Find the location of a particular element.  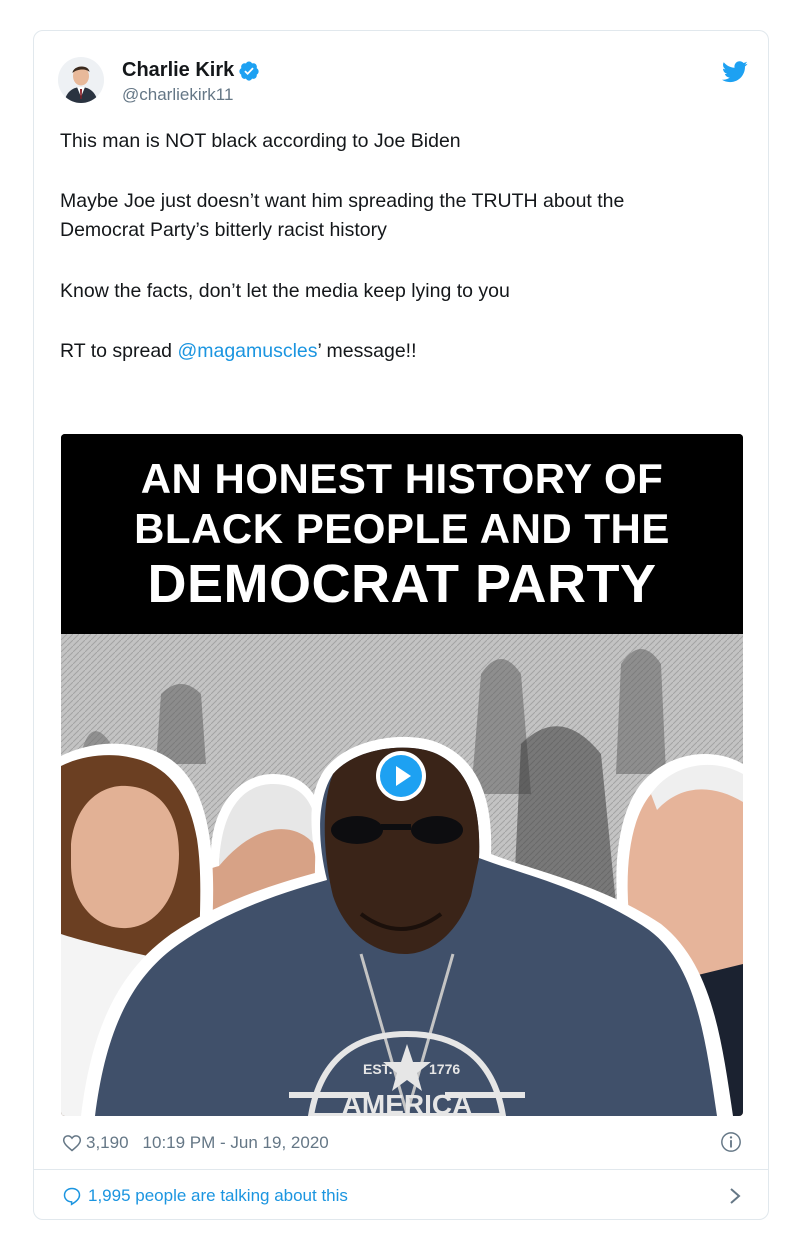

shirt-text-bottom: AMERICA is located at coordinates (407, 1102).